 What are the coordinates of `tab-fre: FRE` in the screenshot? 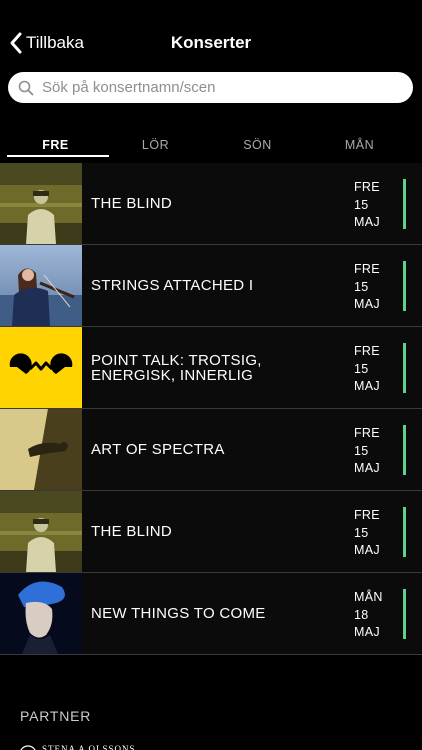 It's located at (55, 145).